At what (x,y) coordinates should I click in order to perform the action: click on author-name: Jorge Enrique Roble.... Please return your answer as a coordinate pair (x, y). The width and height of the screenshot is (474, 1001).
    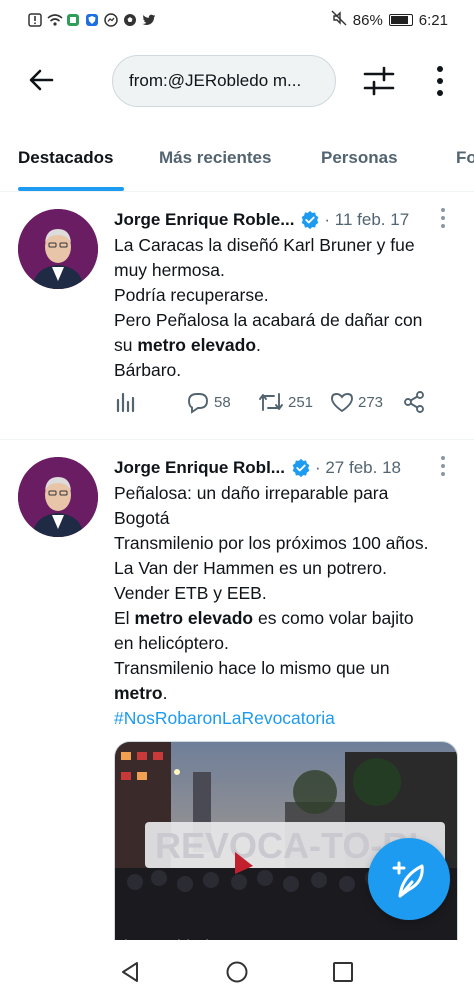
    Looking at the image, I should click on (204, 220).